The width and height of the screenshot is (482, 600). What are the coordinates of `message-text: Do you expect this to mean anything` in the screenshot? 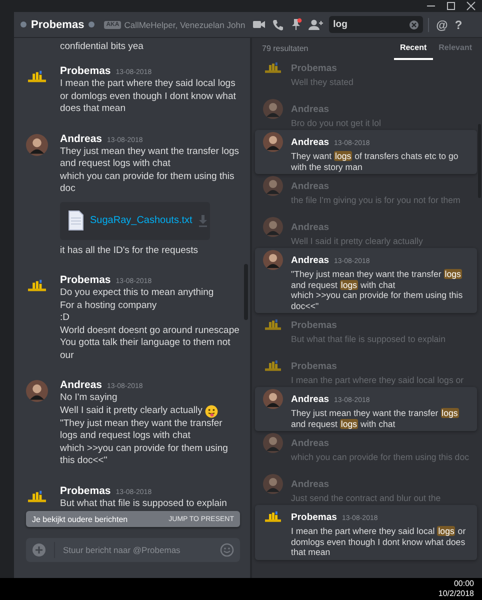 It's located at (137, 293).